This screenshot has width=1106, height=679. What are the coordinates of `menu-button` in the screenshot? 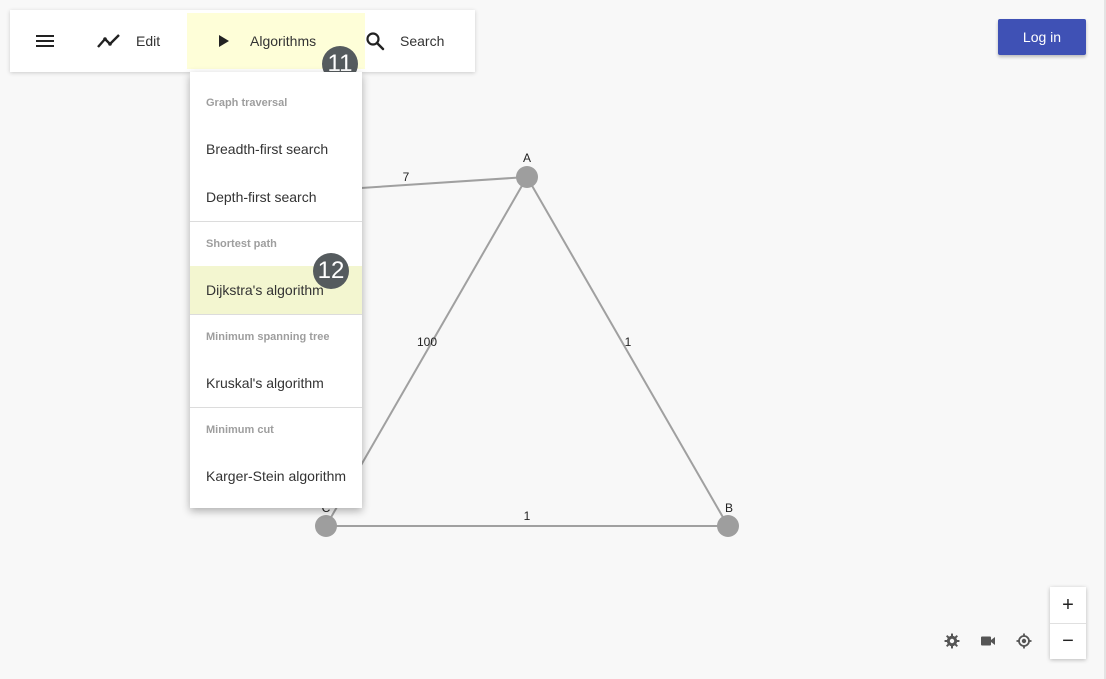 It's located at (45, 41).